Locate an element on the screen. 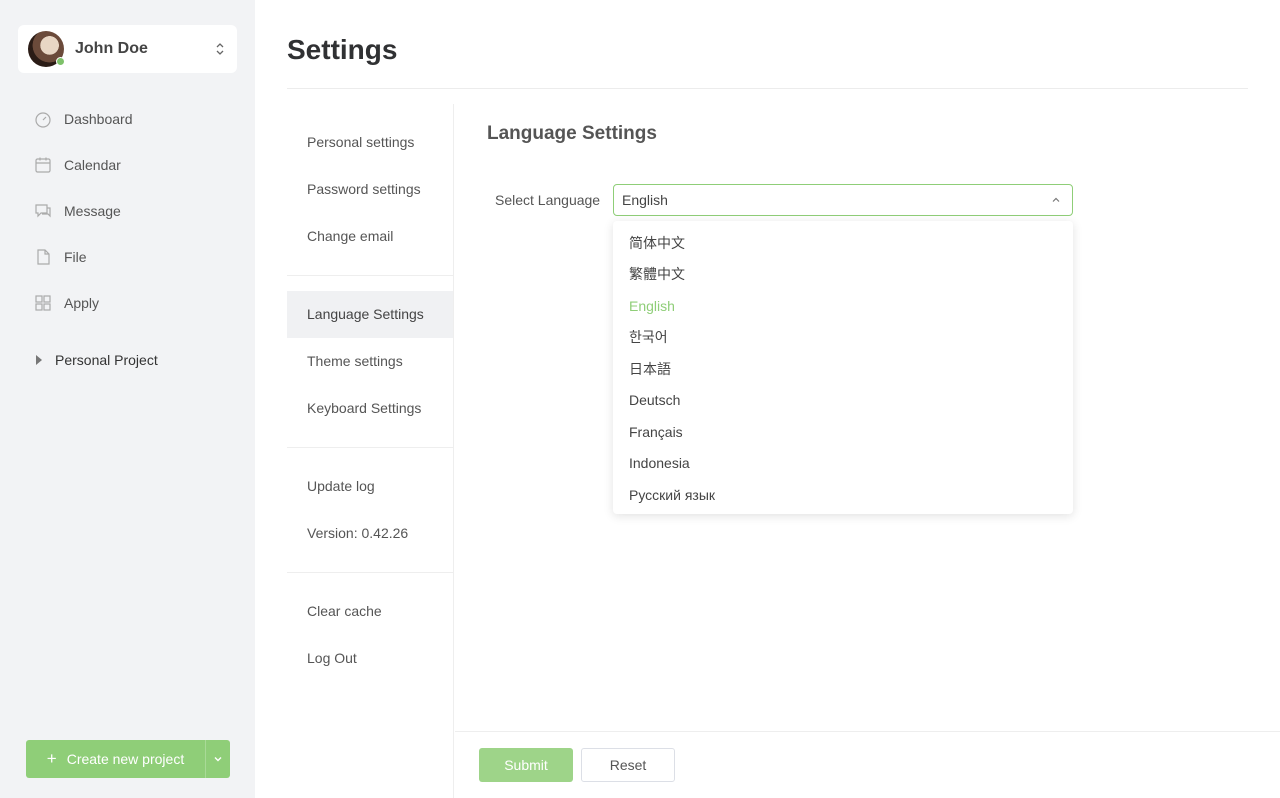 This screenshot has width=1280, height=798. sidebar-item-dashboard: Dashboard is located at coordinates (127, 119).